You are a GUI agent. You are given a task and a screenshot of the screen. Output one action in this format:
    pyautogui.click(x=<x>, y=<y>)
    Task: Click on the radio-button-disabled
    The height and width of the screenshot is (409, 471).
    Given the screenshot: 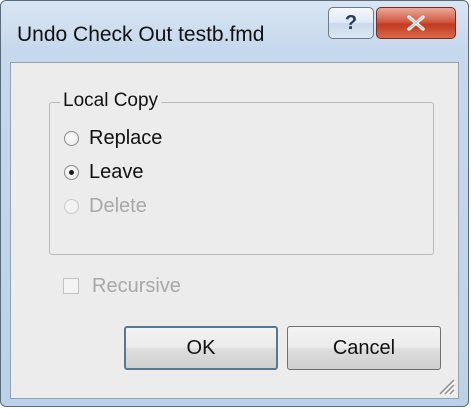 What is the action you would take?
    pyautogui.click(x=71, y=206)
    